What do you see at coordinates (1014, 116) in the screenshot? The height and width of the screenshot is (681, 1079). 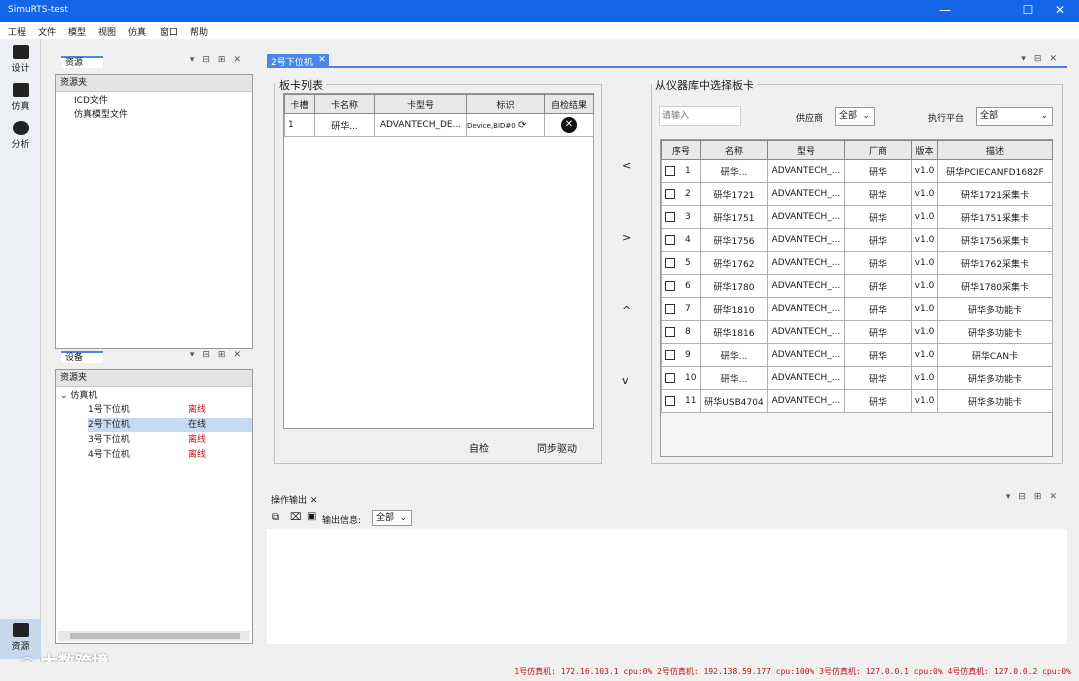 I see `platform-select: 全部 ⌄` at bounding box center [1014, 116].